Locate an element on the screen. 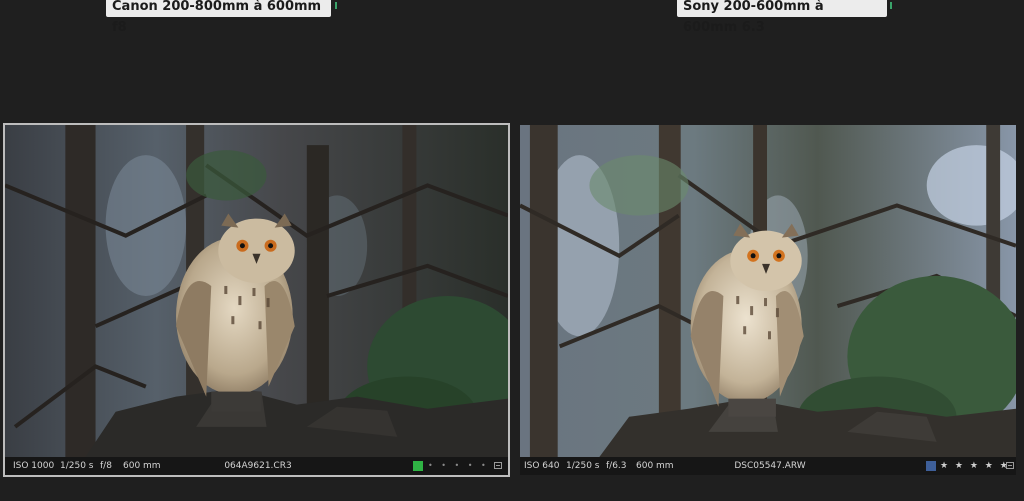 This screenshot has height=501, width=1024. left-lens-label: Canon 200-800mm à 600mm f8 is located at coordinates (218, 17).